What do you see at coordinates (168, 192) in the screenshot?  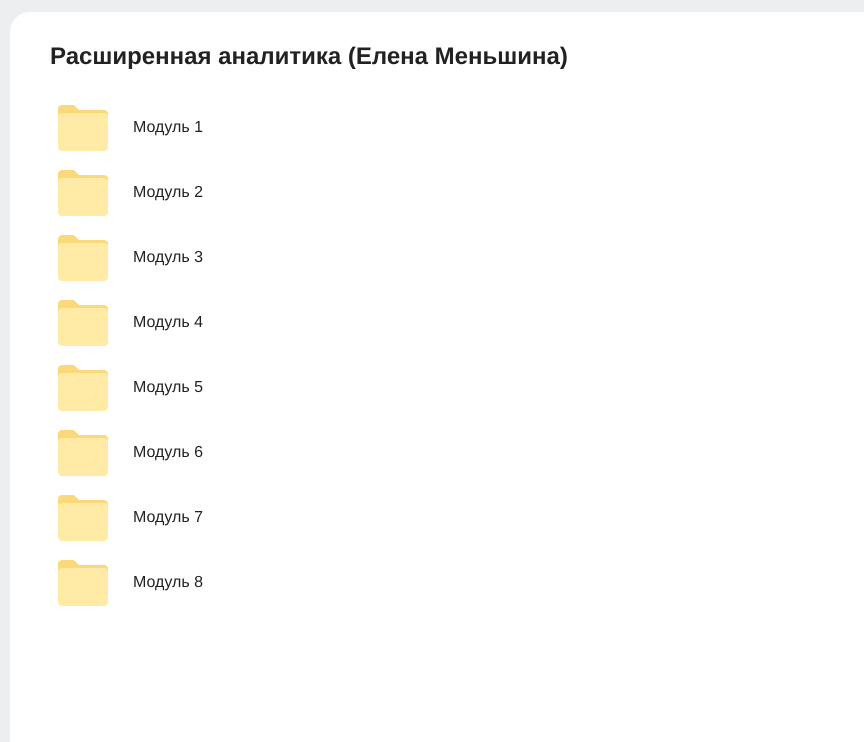 I see `folder-name: Модуль 2` at bounding box center [168, 192].